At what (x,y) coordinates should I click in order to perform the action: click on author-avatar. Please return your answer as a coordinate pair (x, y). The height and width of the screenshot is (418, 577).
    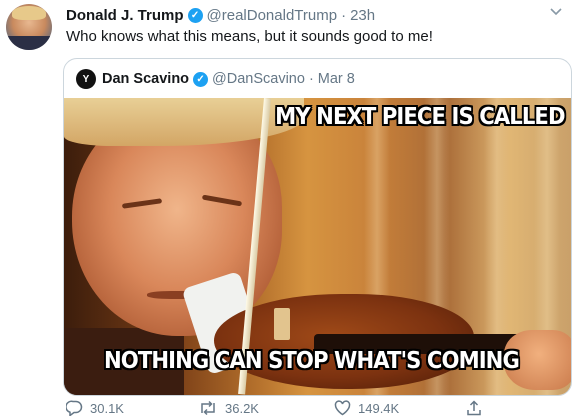
    Looking at the image, I should click on (29, 27).